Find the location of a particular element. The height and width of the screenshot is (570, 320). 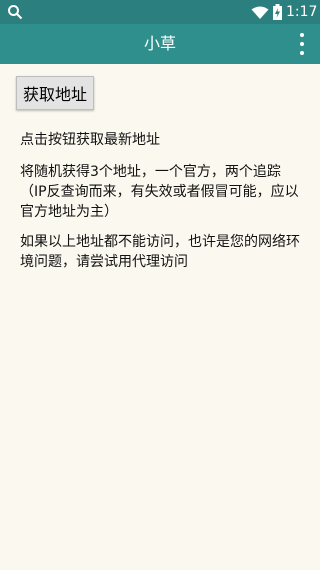

battery-charging-icon is located at coordinates (277, 12).